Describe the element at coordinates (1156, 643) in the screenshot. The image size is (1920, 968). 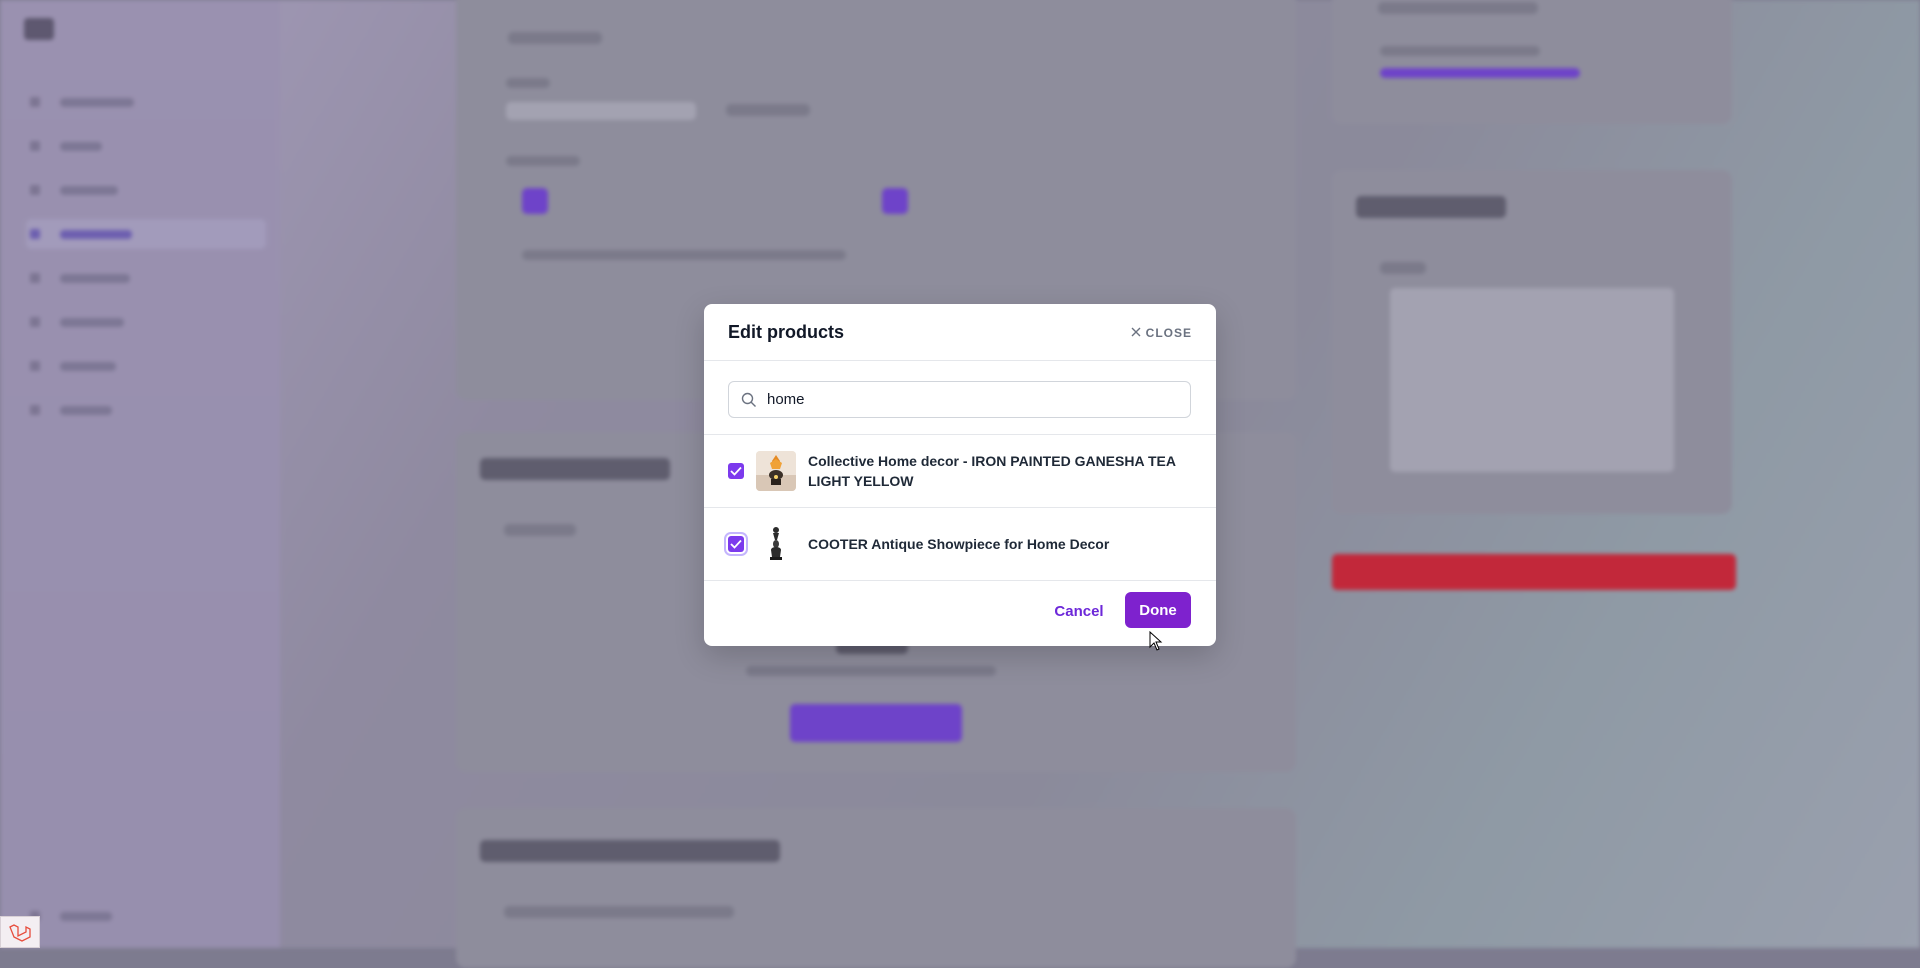
I see `mouse-cursor-icon` at that location.